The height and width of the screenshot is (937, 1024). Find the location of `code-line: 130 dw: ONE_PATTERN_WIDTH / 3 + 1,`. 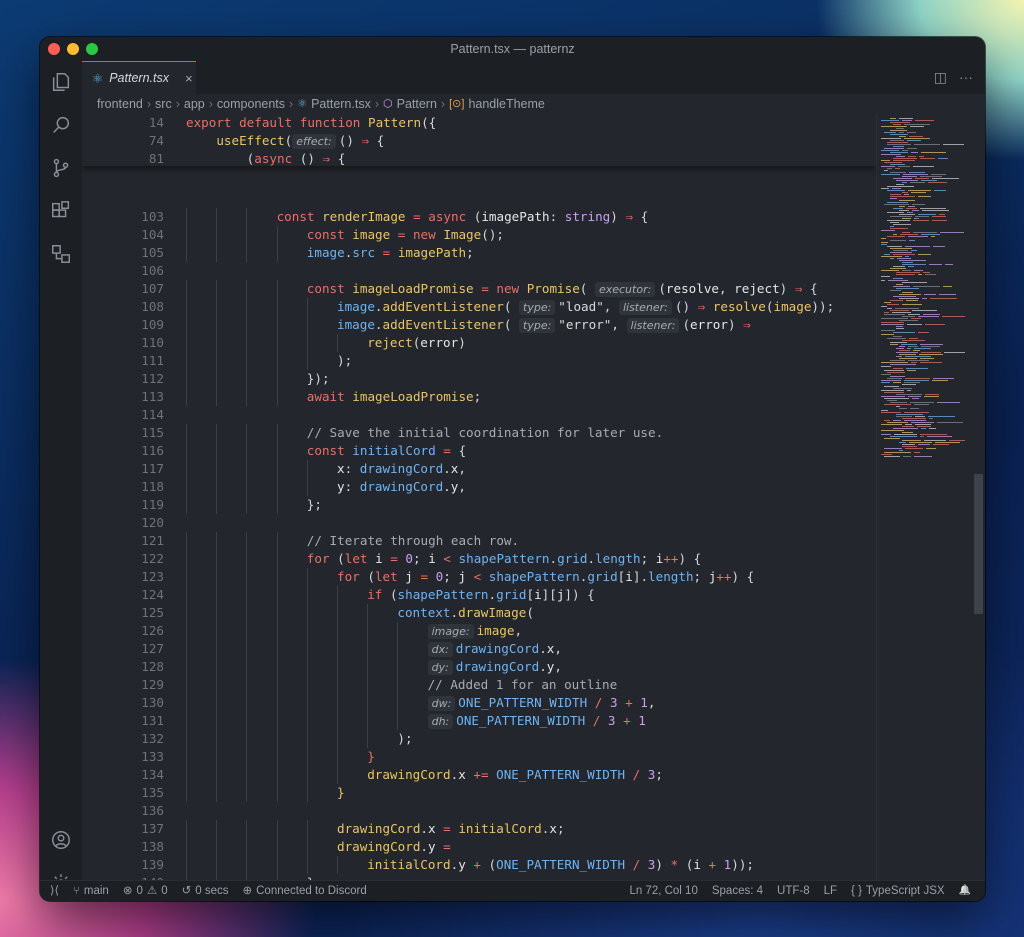

code-line: 130 dw: ONE_PATTERN_WIDTH / 3 + 1, is located at coordinates (479, 703).